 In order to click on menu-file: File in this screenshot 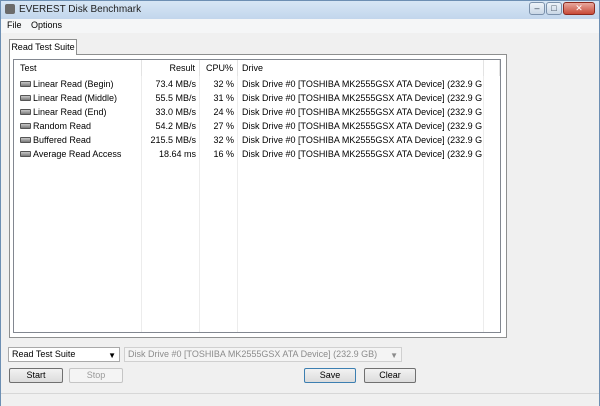, I will do `click(14, 25)`.